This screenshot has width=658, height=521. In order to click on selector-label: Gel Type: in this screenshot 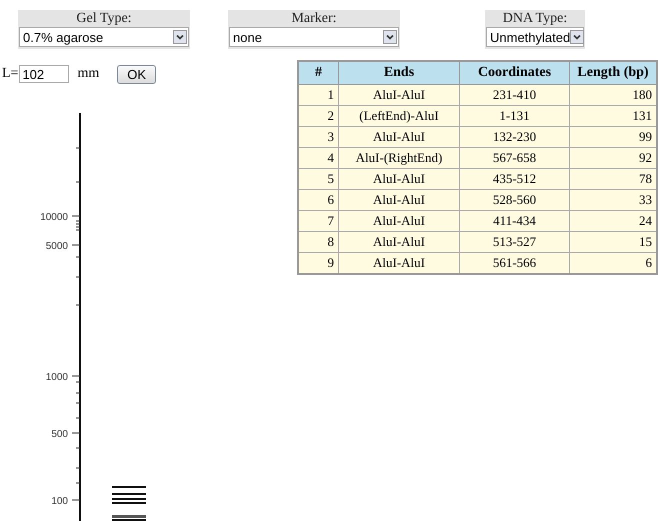, I will do `click(104, 18)`.